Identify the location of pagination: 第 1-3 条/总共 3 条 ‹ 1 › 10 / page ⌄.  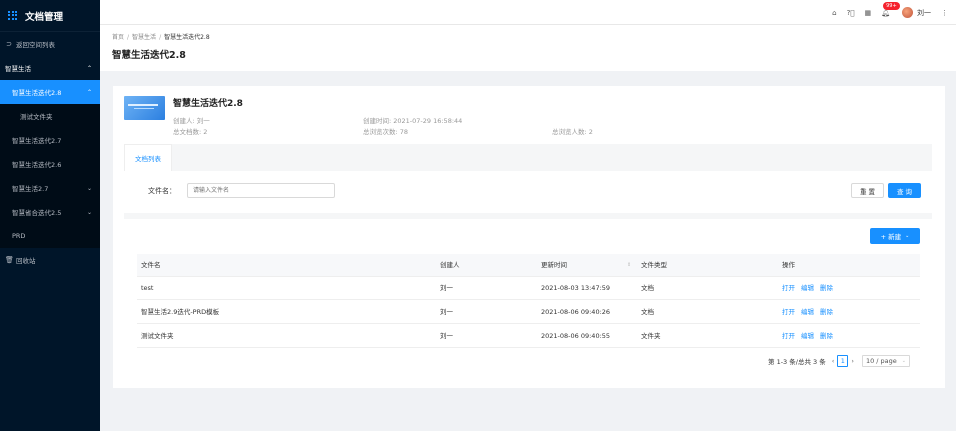
(839, 360).